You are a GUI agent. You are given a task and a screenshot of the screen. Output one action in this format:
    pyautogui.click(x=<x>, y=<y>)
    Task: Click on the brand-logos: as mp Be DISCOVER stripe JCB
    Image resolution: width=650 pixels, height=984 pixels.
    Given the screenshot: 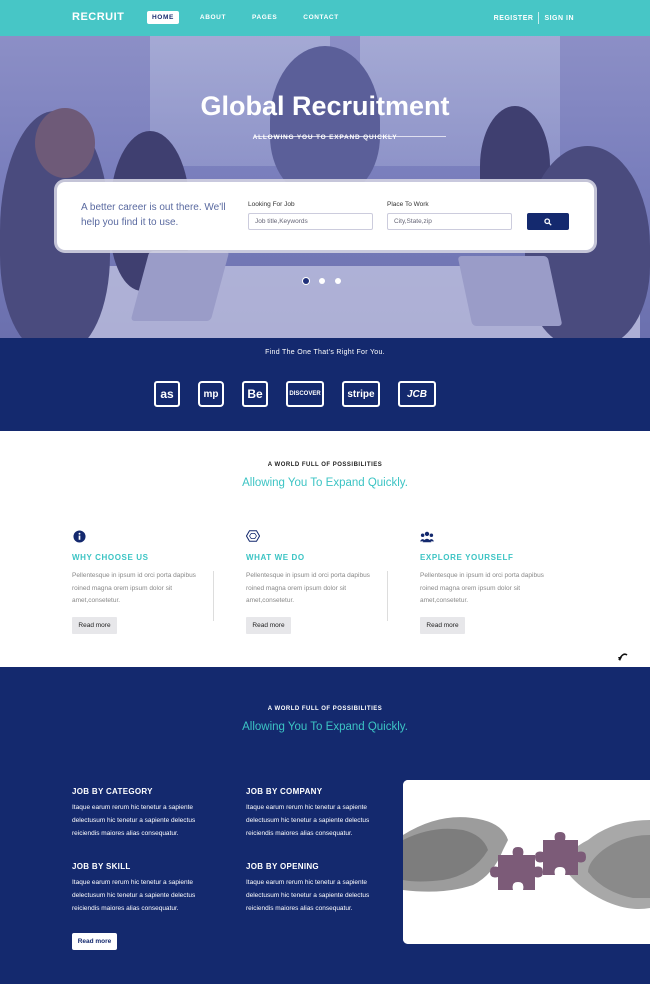 What is the action you would take?
    pyautogui.click(x=304, y=394)
    